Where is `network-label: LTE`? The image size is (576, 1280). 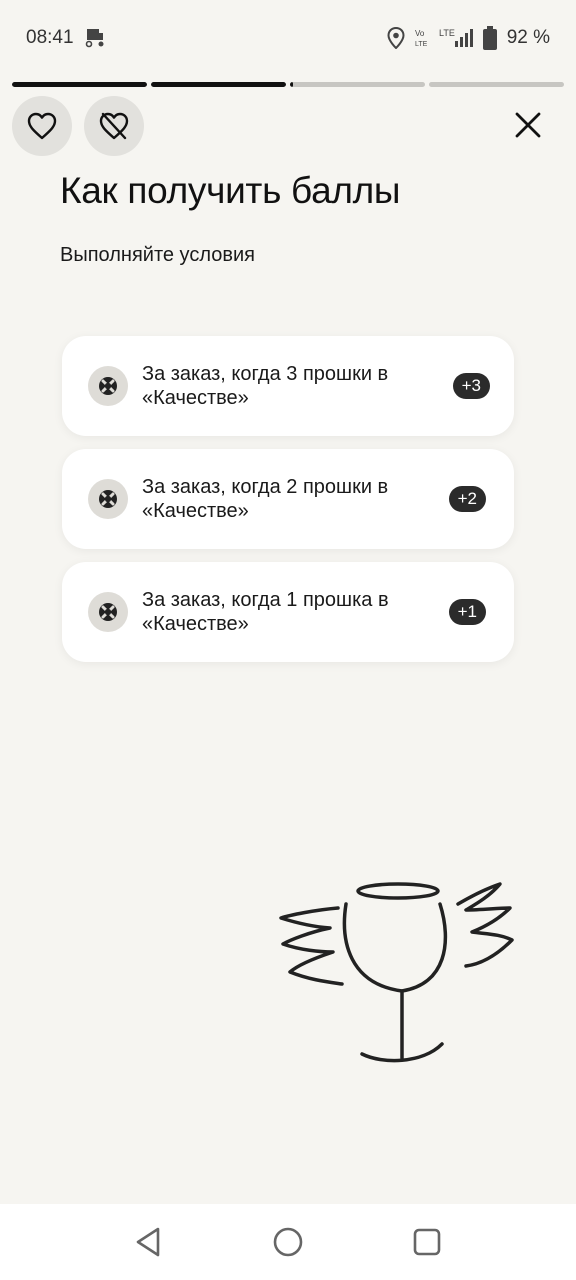 network-label: LTE is located at coordinates (447, 33).